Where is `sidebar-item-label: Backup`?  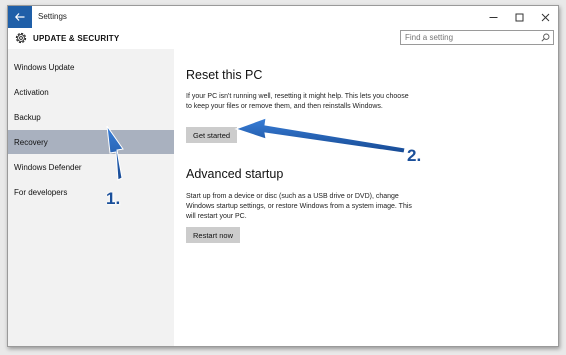 sidebar-item-label: Backup is located at coordinates (27, 117).